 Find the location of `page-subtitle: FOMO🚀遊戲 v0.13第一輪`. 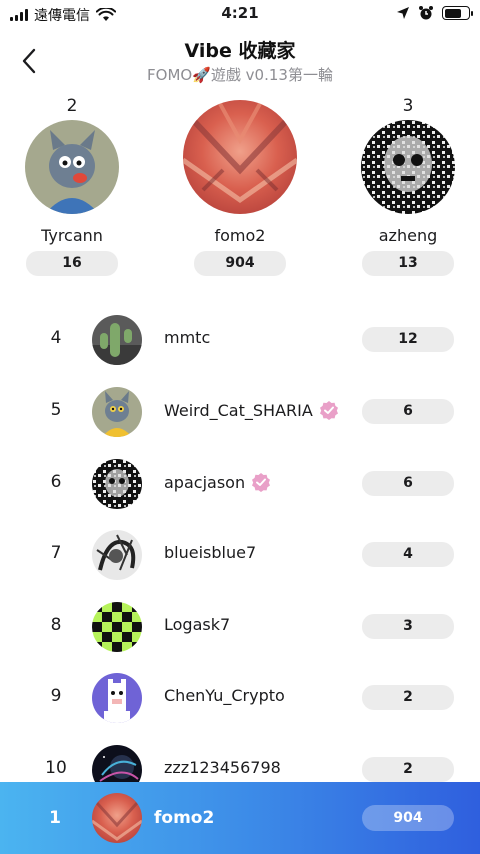

page-subtitle: FOMO🚀遊戲 v0.13第一輪 is located at coordinates (240, 75).